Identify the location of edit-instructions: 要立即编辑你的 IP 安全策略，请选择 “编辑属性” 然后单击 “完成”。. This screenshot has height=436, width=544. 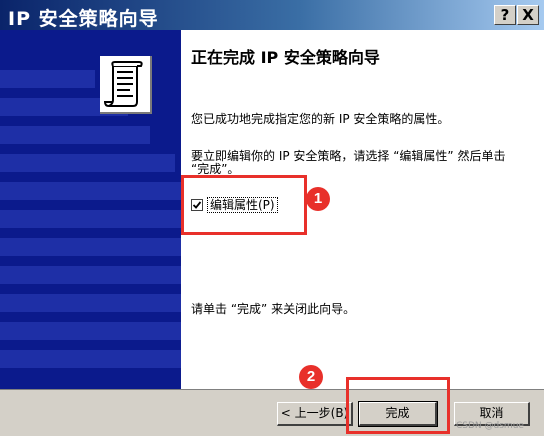
(348, 162).